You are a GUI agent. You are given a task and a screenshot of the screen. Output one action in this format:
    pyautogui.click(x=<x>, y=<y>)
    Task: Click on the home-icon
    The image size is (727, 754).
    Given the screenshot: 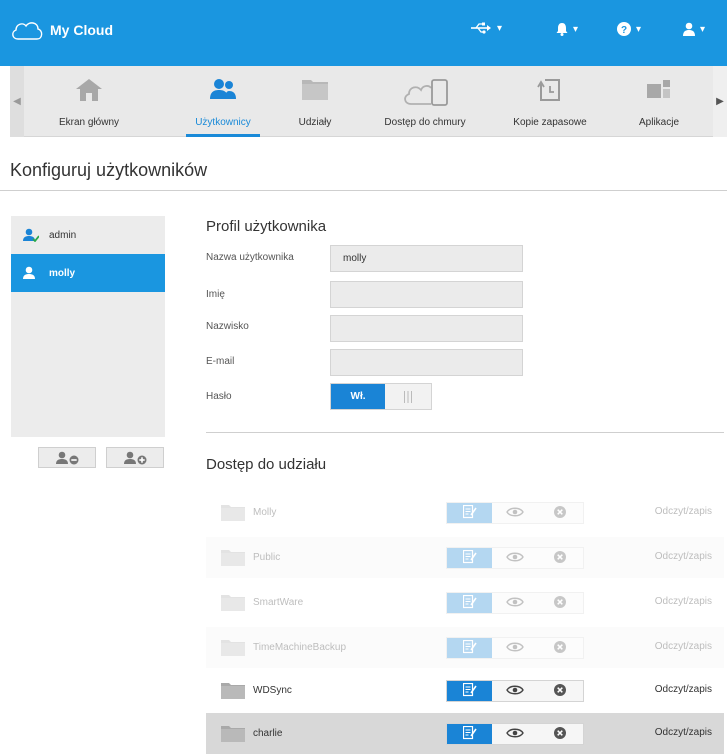 What is the action you would take?
    pyautogui.click(x=89, y=90)
    